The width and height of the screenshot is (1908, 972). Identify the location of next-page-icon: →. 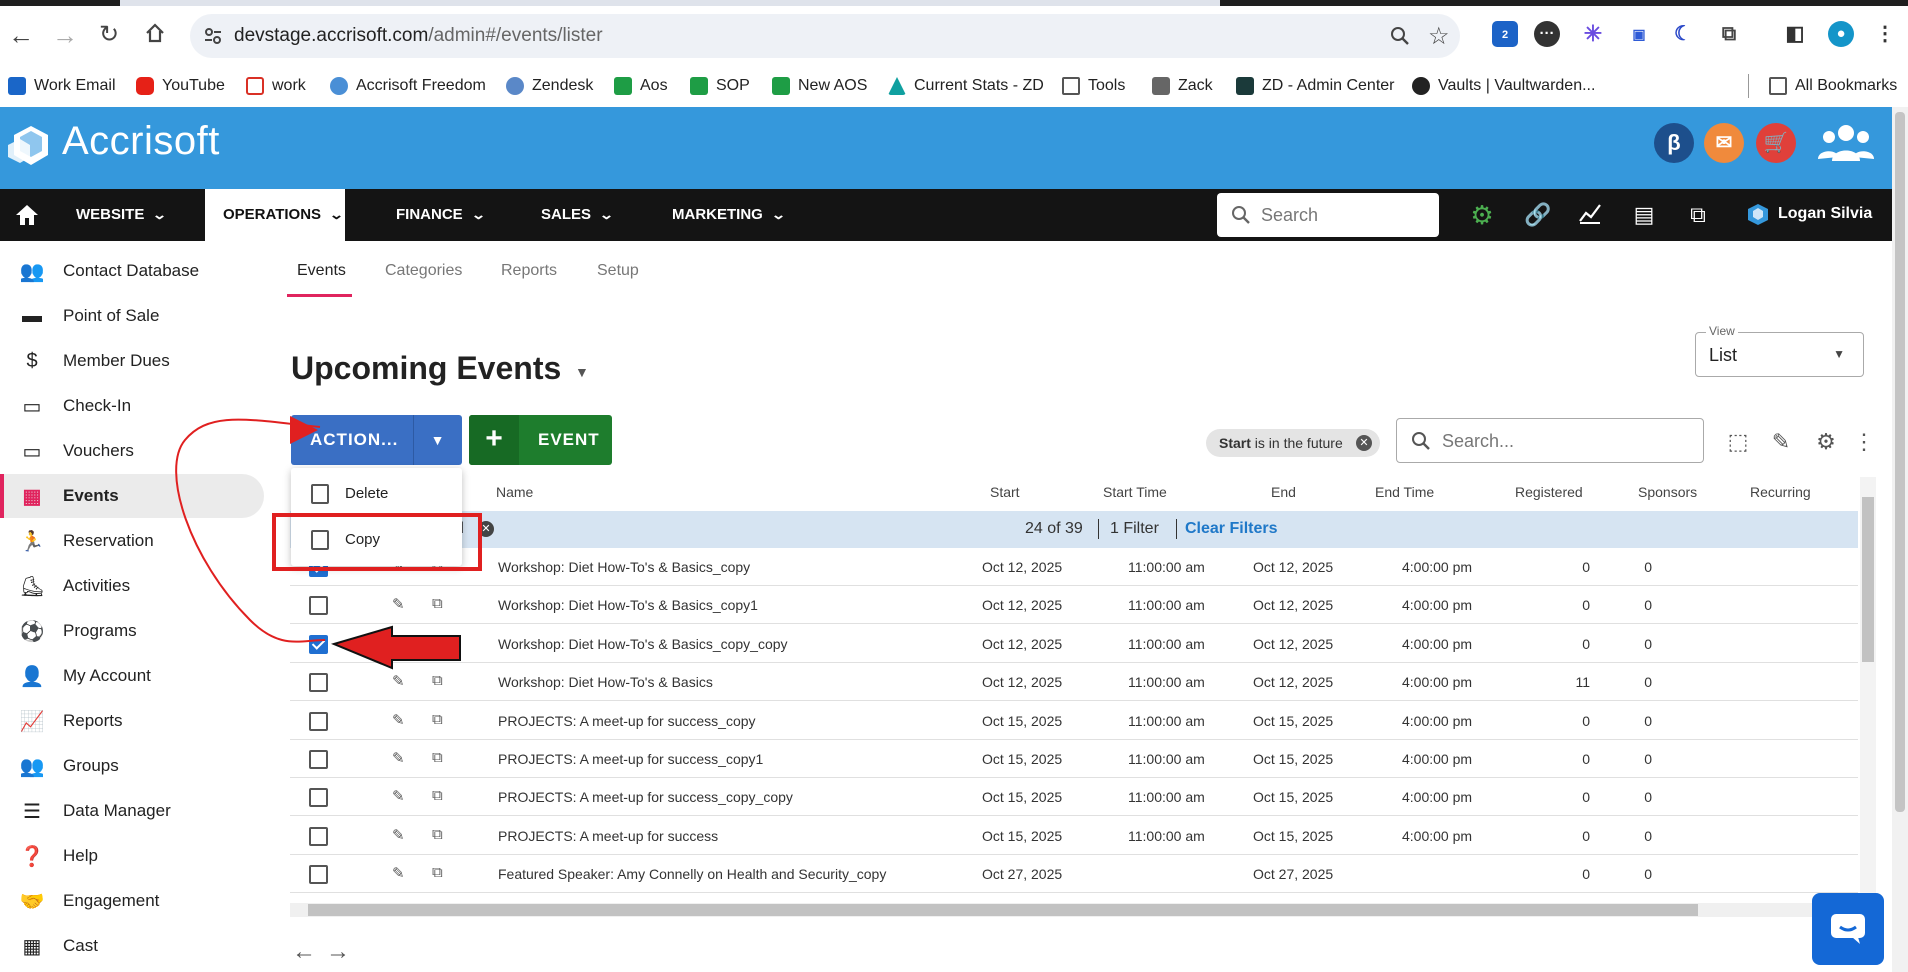
(338, 952).